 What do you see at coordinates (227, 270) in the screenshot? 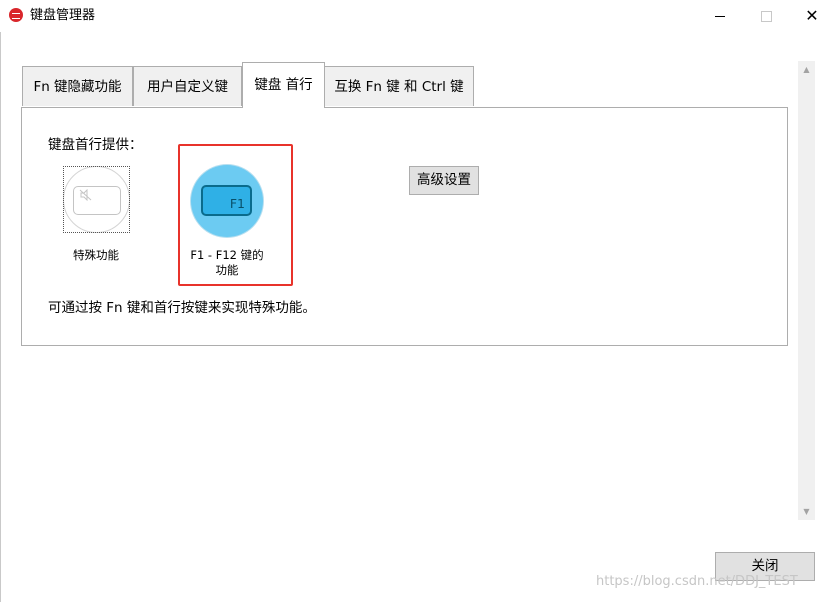
I see `f1-f12-label-line2: 功能` at bounding box center [227, 270].